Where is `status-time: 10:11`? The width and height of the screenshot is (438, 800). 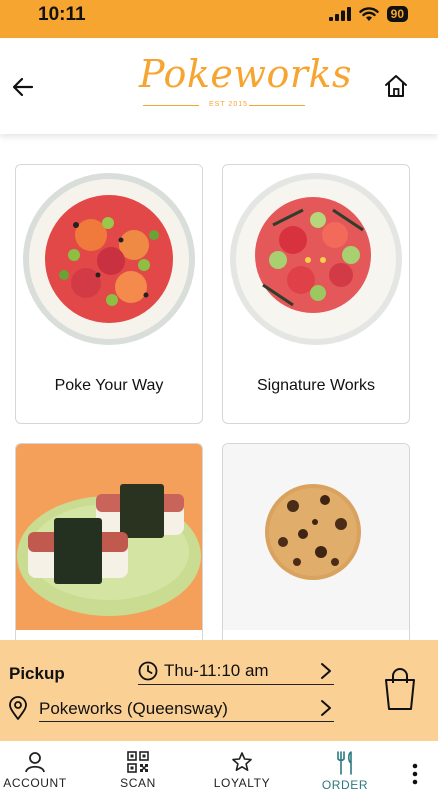
status-time: 10:11 is located at coordinates (62, 14).